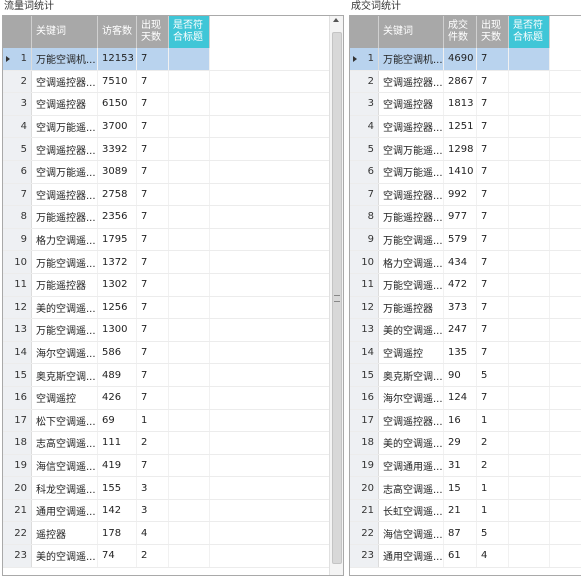  Describe the element at coordinates (117, 81) in the screenshot. I see `value-cell: 7510` at that location.